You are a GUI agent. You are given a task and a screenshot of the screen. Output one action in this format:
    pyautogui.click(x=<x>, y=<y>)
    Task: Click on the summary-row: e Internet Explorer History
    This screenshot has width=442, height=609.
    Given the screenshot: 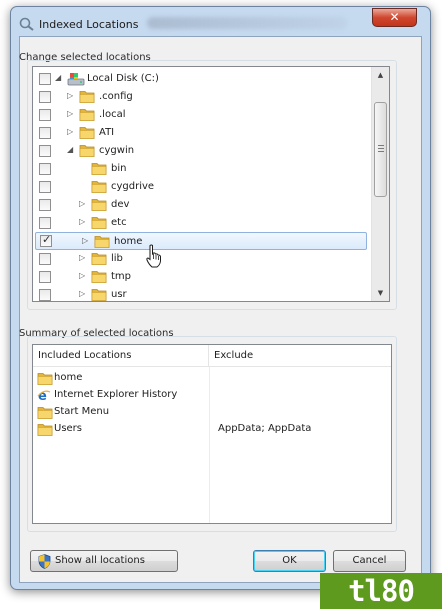 What is the action you would take?
    pyautogui.click(x=212, y=395)
    